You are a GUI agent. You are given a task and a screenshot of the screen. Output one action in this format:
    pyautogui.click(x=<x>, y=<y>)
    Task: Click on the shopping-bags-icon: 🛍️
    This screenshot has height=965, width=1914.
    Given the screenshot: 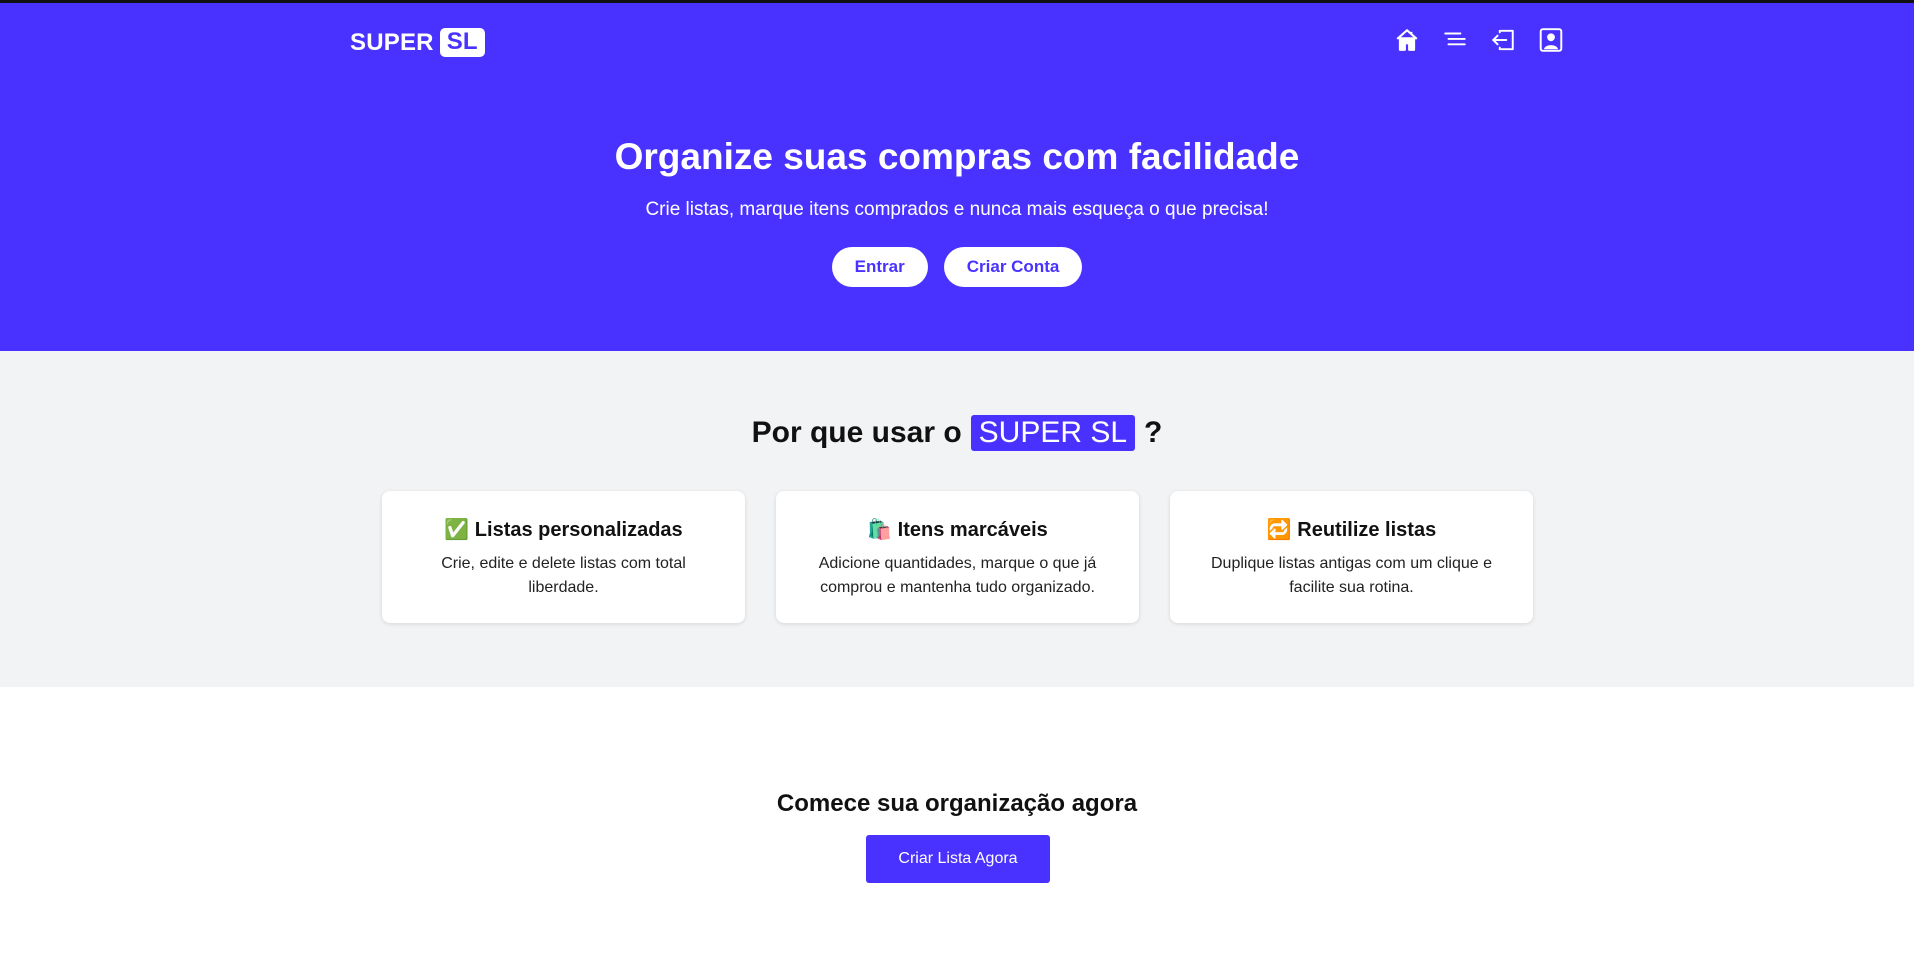 What is the action you would take?
    pyautogui.click(x=880, y=530)
    